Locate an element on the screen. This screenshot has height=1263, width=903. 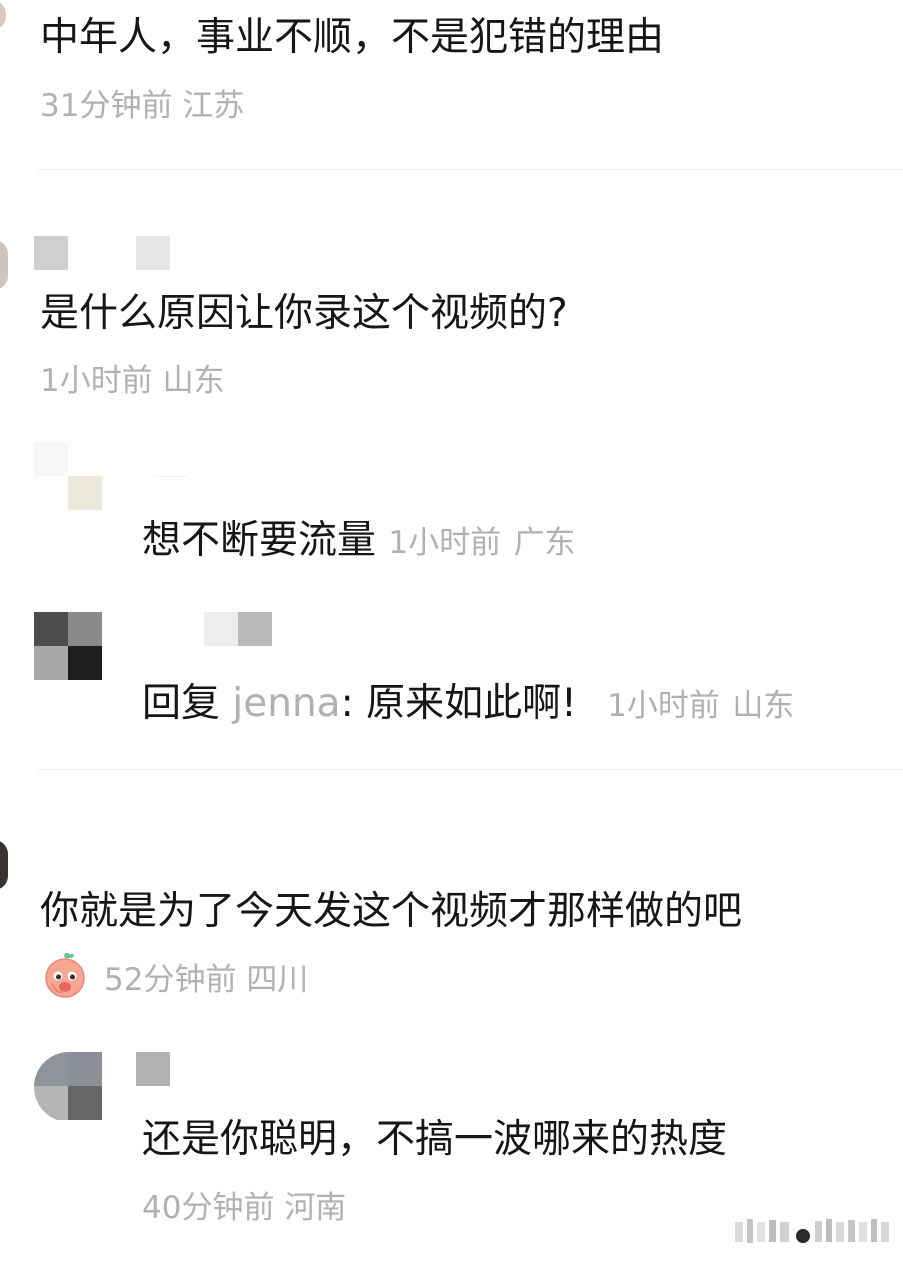
comment-time: 31分钟前 is located at coordinates (106, 106).